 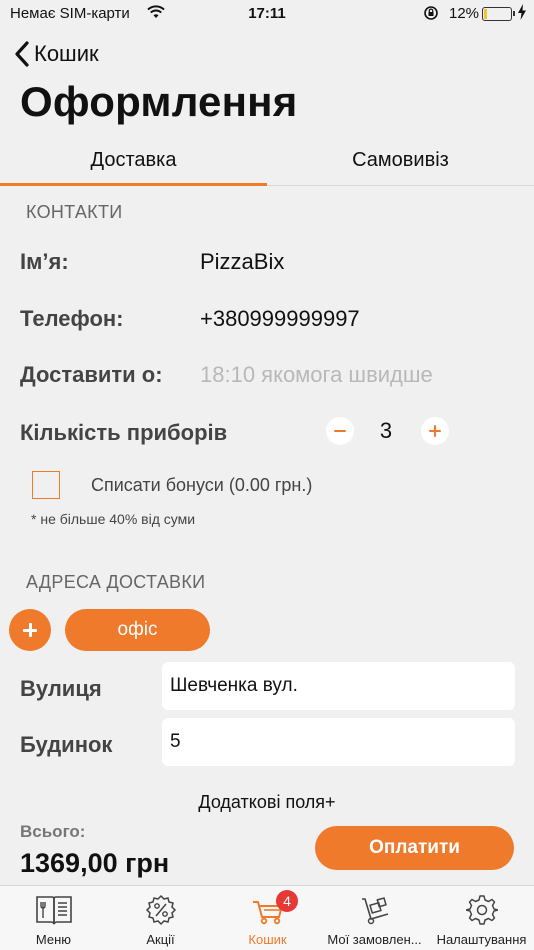 What do you see at coordinates (159, 101) in the screenshot?
I see `page-title: Оформлення` at bounding box center [159, 101].